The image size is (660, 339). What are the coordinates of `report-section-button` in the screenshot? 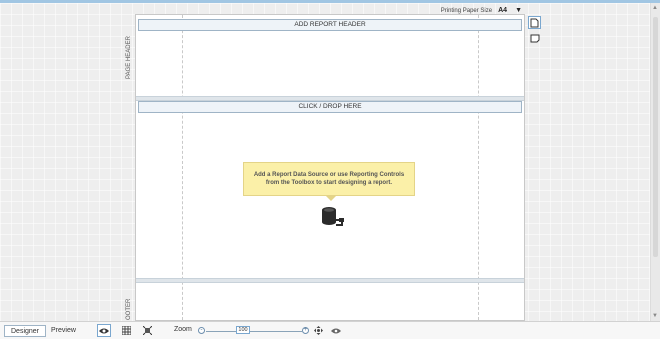 It's located at (534, 38).